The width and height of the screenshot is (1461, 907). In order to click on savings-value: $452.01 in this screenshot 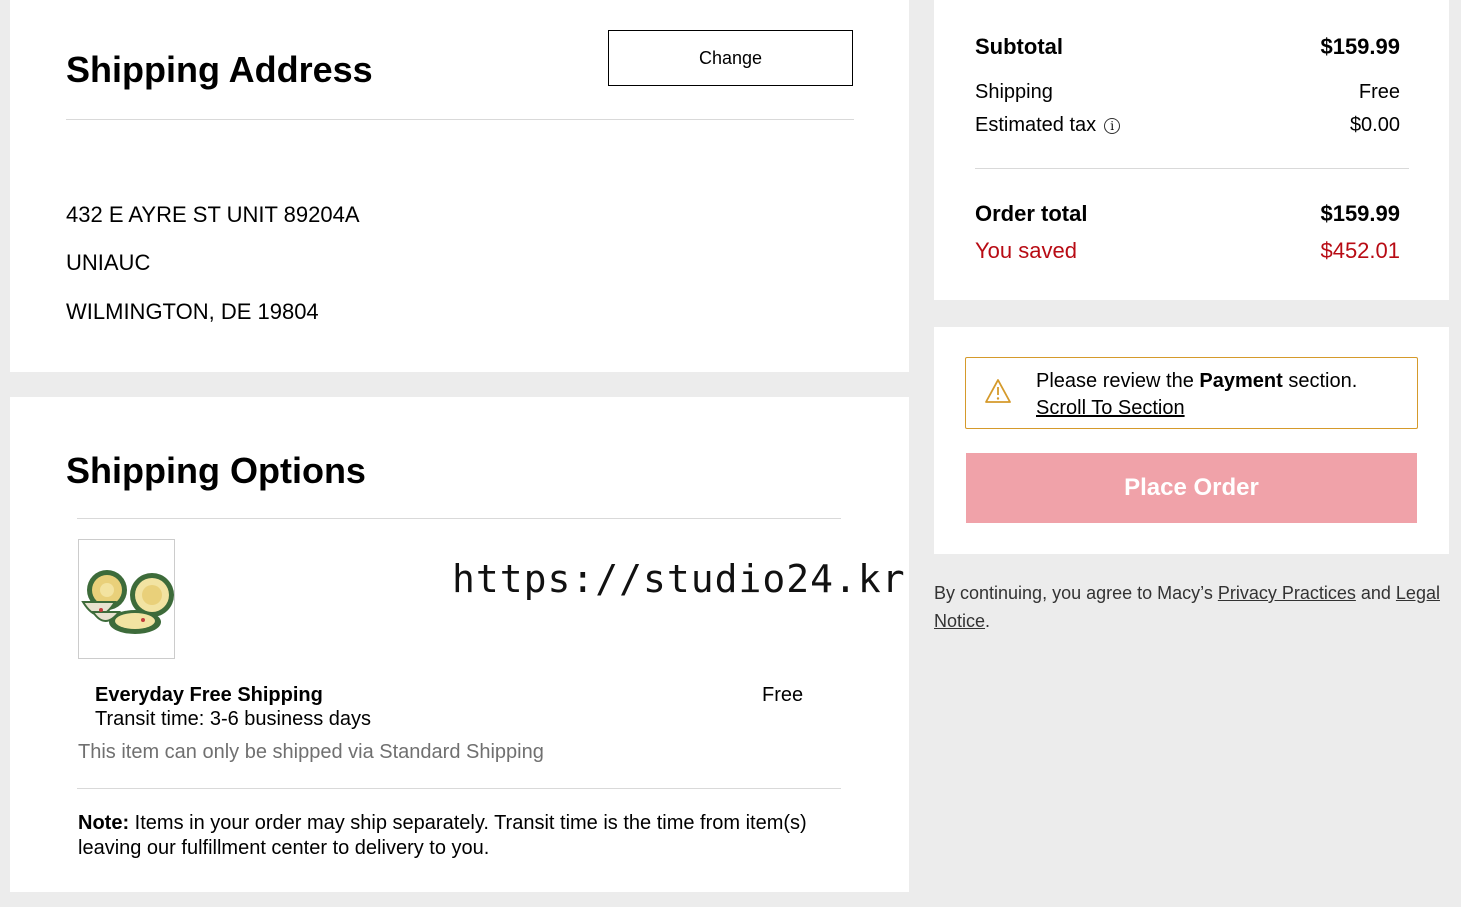, I will do `click(1360, 250)`.